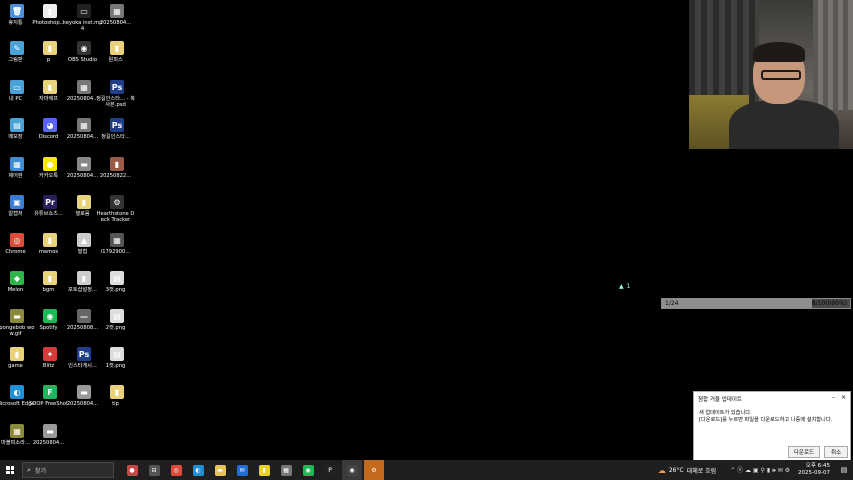 The width and height of the screenshot is (853, 480). I want to click on search-input: 찾기, so click(40, 470).